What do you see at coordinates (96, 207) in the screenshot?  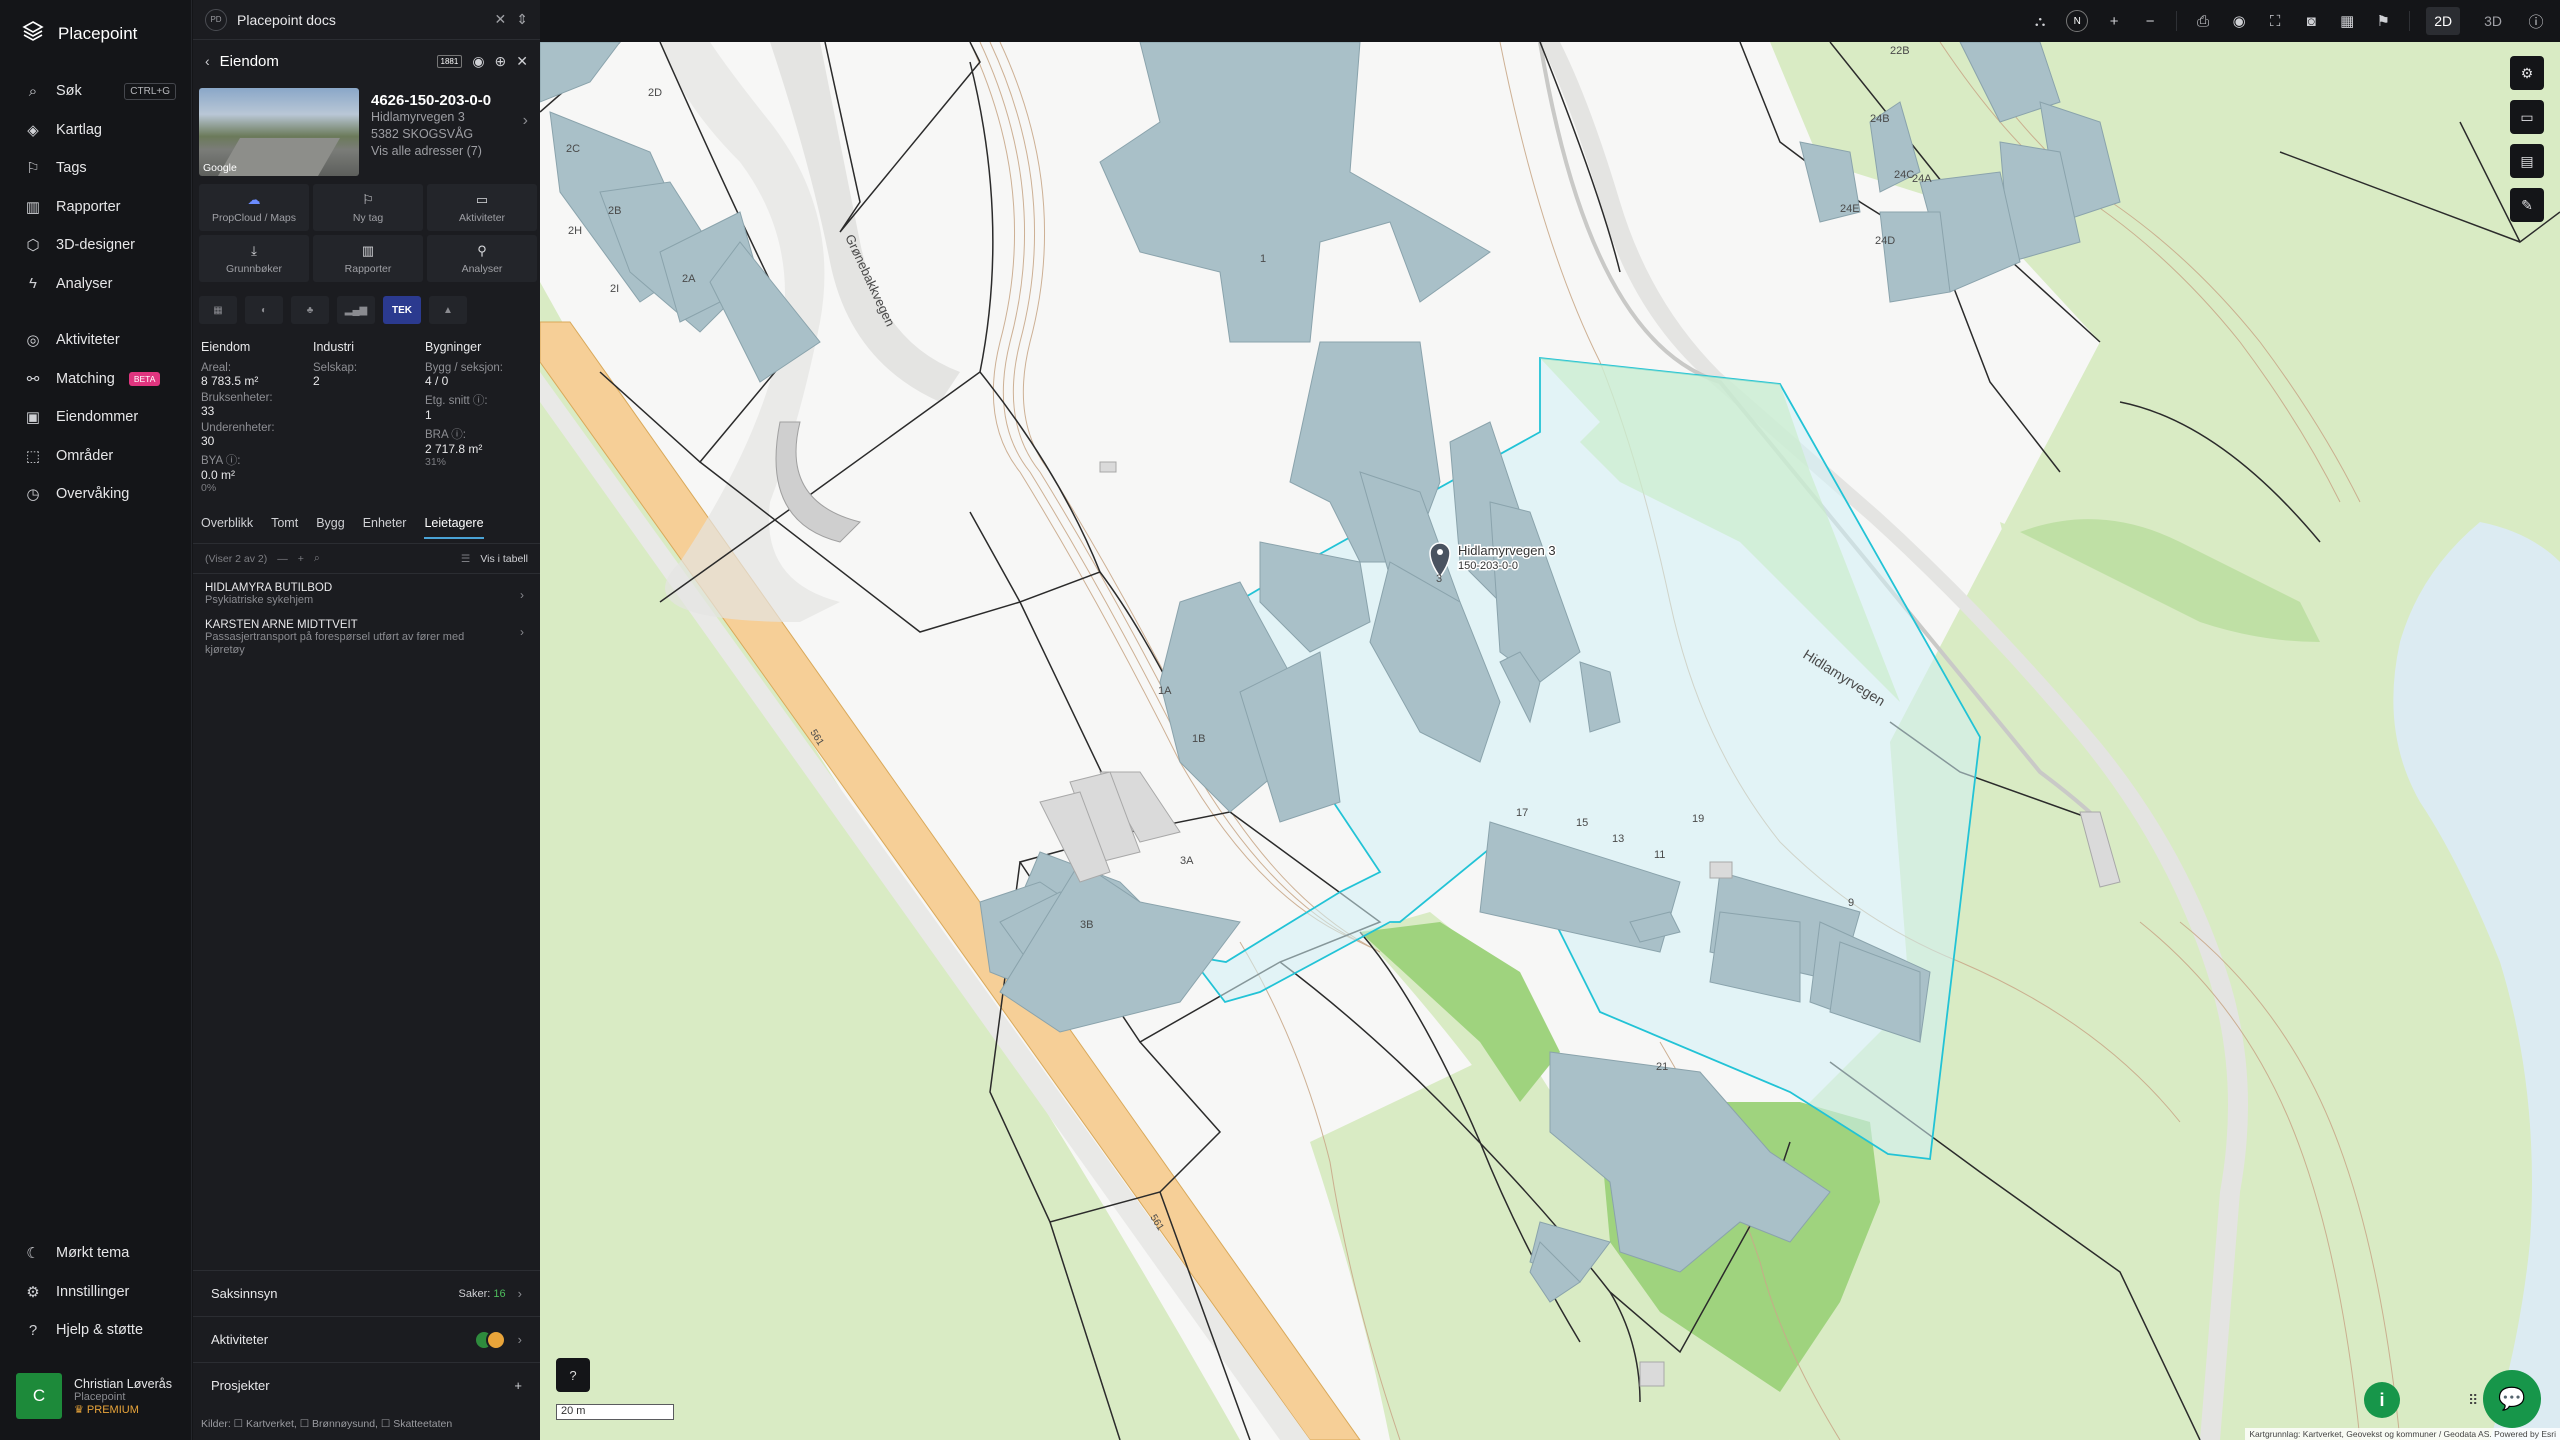 I see `nav-item-rapporter: ▥ Rapporter` at bounding box center [96, 207].